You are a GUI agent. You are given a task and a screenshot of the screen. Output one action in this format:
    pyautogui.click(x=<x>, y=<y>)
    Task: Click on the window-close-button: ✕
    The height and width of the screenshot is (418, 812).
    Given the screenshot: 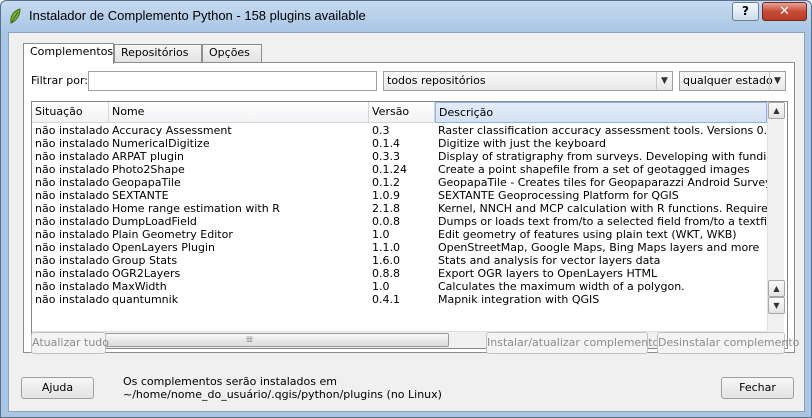 What is the action you would take?
    pyautogui.click(x=784, y=11)
    